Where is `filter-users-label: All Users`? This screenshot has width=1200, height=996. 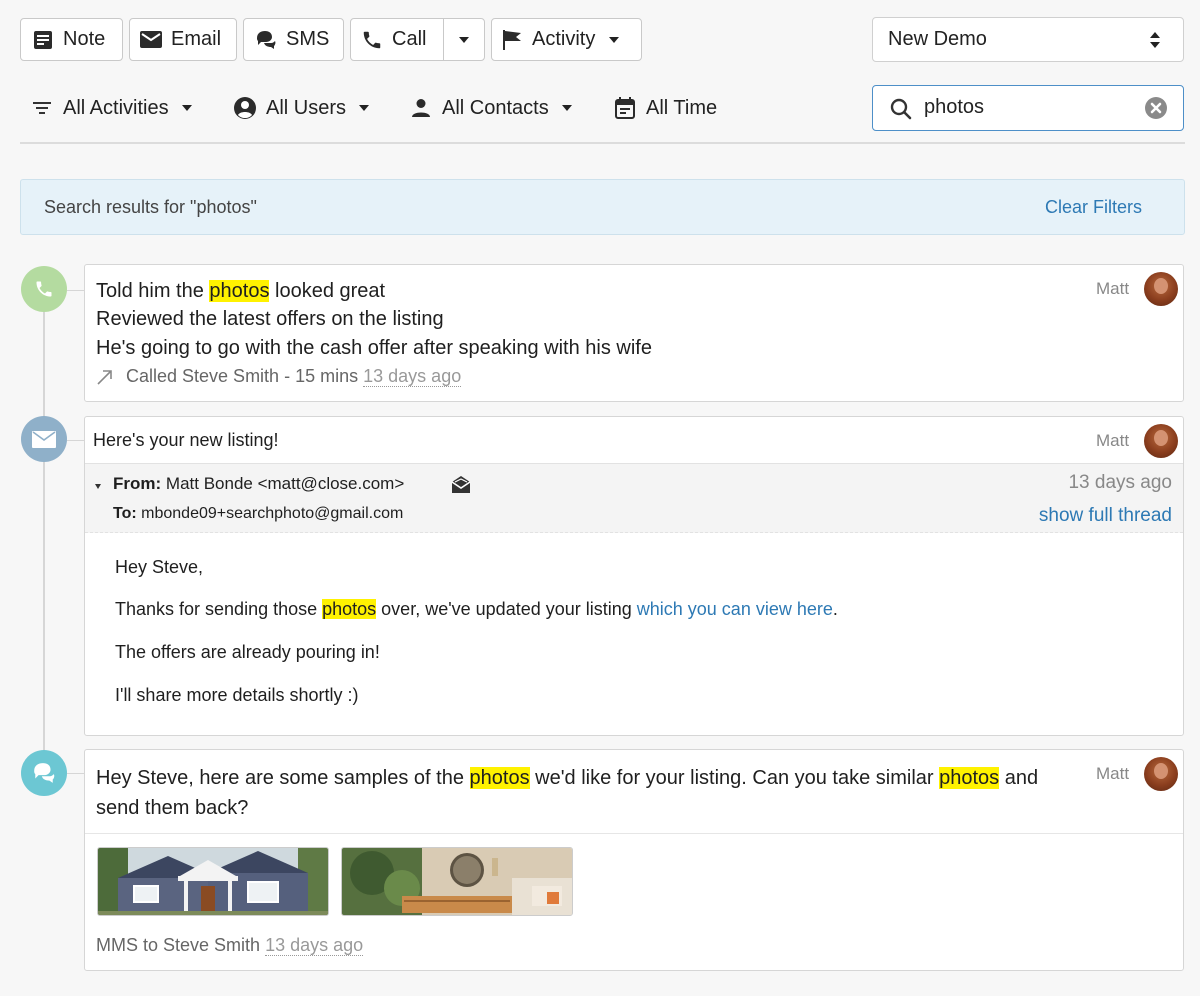 filter-users-label: All Users is located at coordinates (306, 107).